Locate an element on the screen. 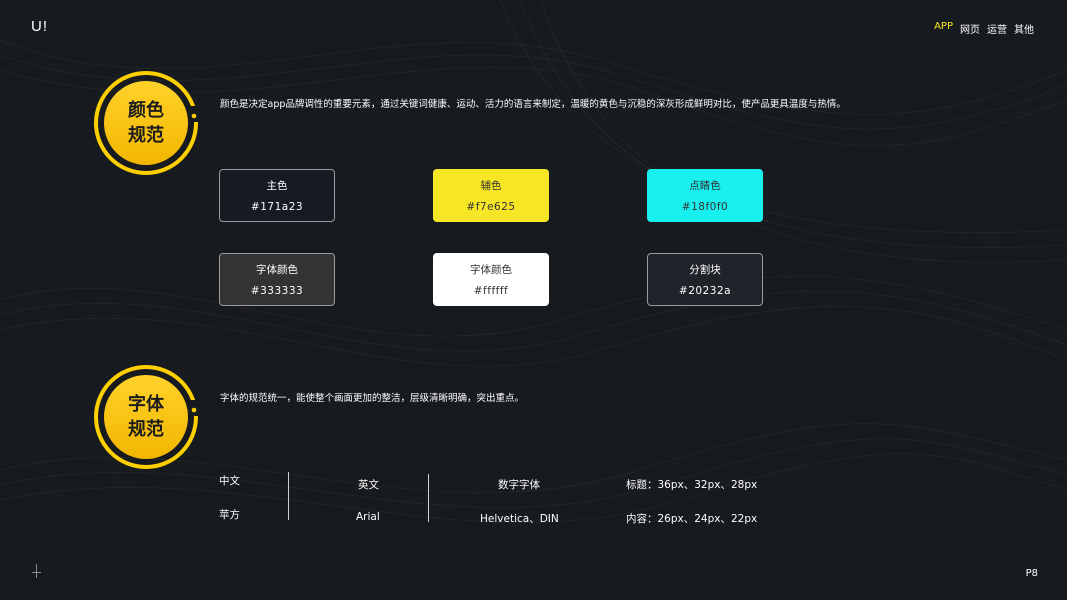 The image size is (1067, 600). swatch-name: 点睛色 is located at coordinates (705, 186).